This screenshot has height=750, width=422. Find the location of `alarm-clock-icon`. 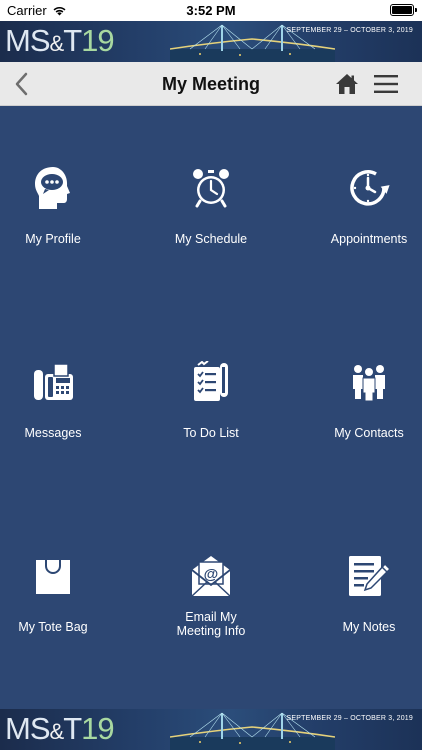

alarm-clock-icon is located at coordinates (211, 188).